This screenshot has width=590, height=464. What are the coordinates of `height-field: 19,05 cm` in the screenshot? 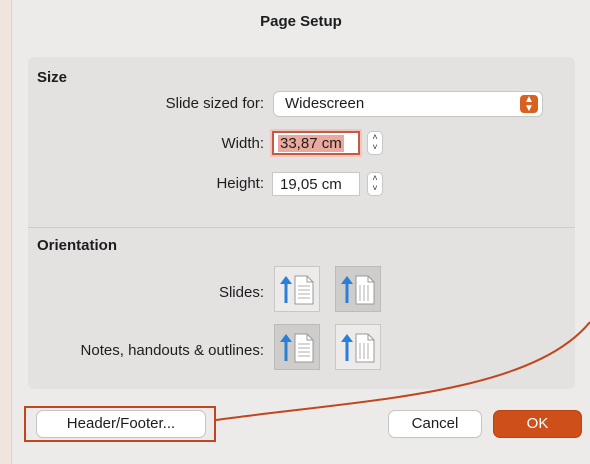 It's located at (316, 184).